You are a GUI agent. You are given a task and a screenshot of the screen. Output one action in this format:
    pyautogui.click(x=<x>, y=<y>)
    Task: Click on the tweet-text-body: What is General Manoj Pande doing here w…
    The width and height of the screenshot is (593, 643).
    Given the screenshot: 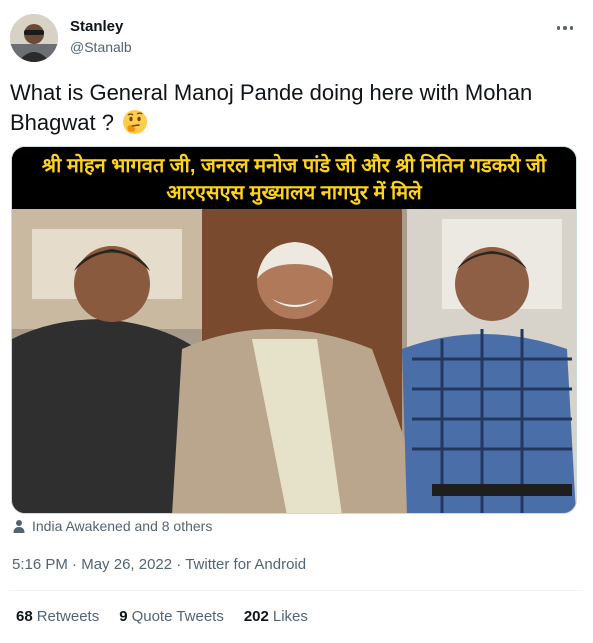 What is the action you would take?
    pyautogui.click(x=271, y=107)
    